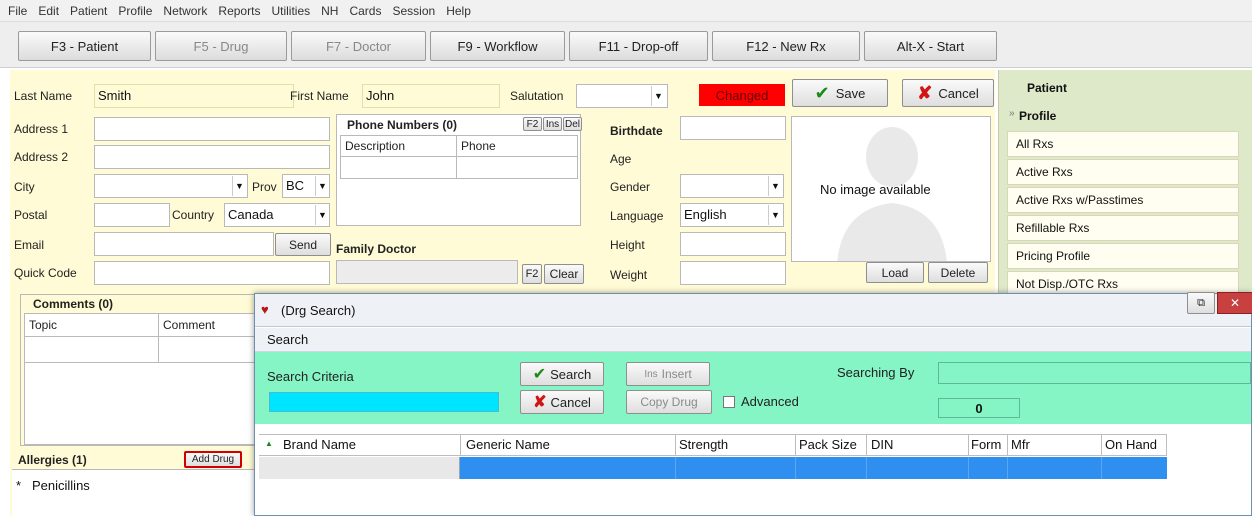  I want to click on height-label: Height, so click(627, 245).